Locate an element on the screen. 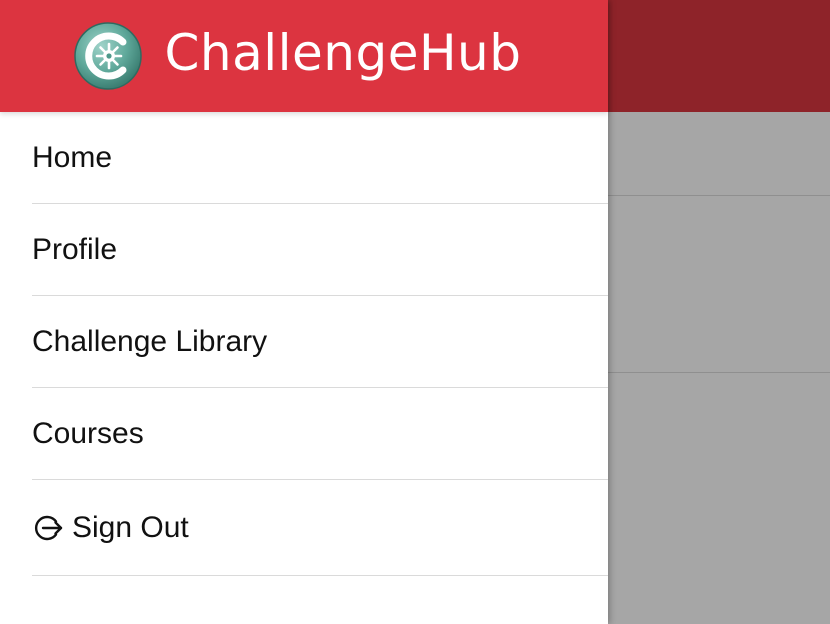 Image resolution: width=830 pixels, height=624 pixels. challengehub-logo-icon is located at coordinates (108, 56).